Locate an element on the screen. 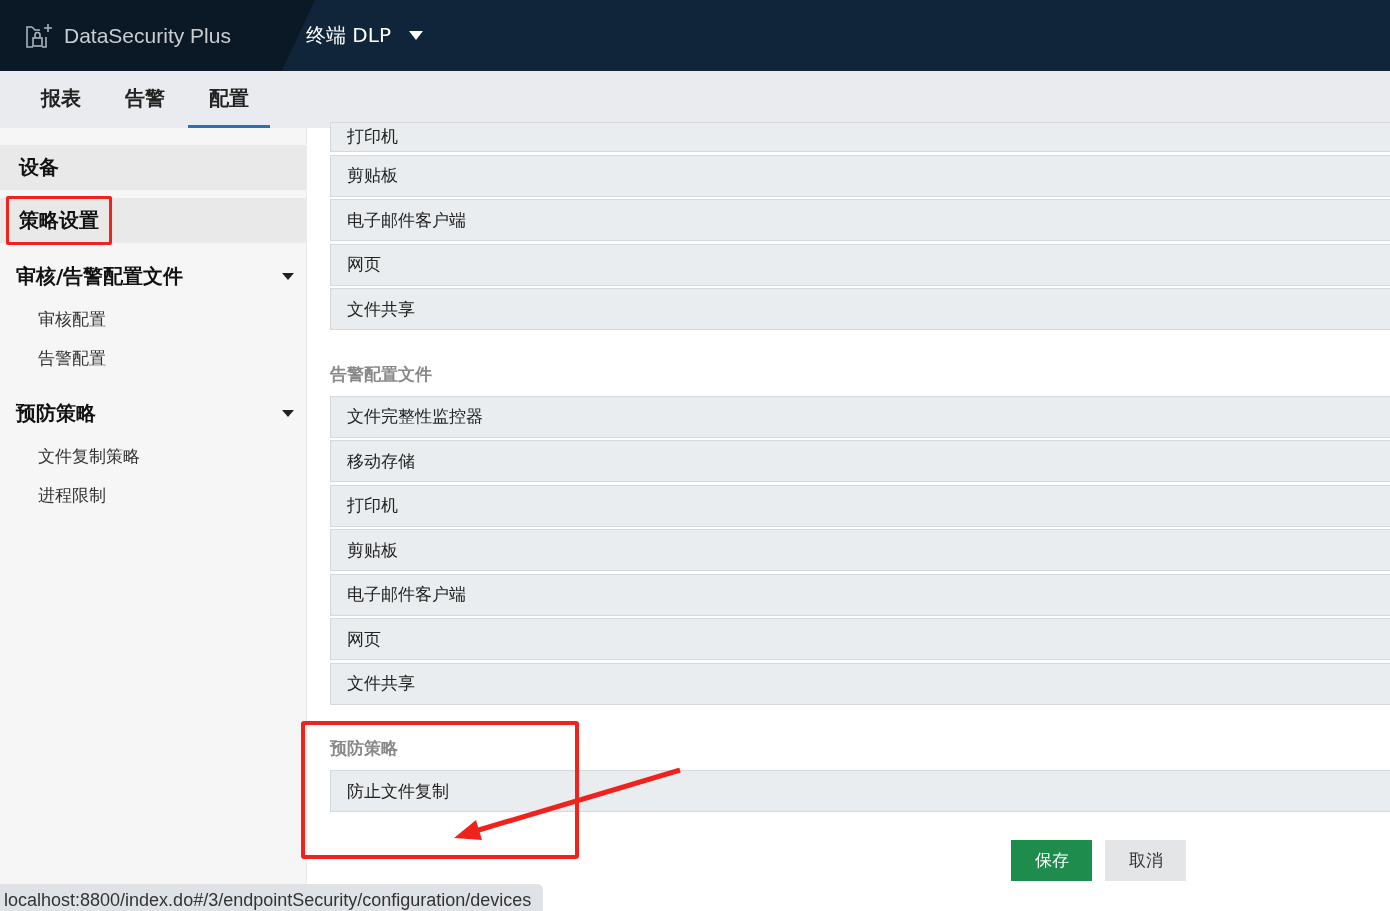 The height and width of the screenshot is (911, 1390). list-row: 防止文件复制 is located at coordinates (860, 791).